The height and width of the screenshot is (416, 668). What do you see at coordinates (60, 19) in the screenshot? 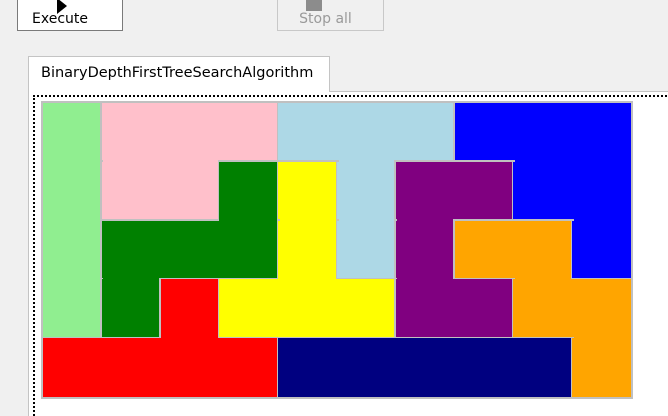
I see `execute-label: Execute` at bounding box center [60, 19].